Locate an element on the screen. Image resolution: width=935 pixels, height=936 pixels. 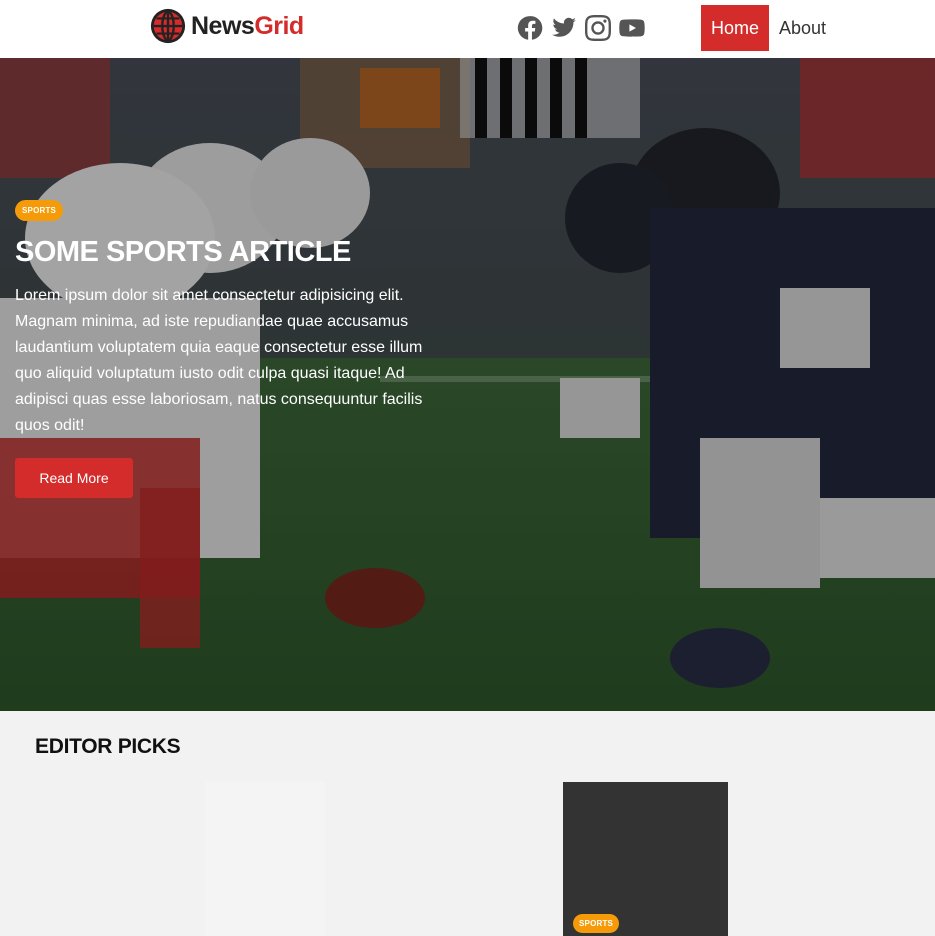
pick-category-badge: SPORTS is located at coordinates (596, 923).